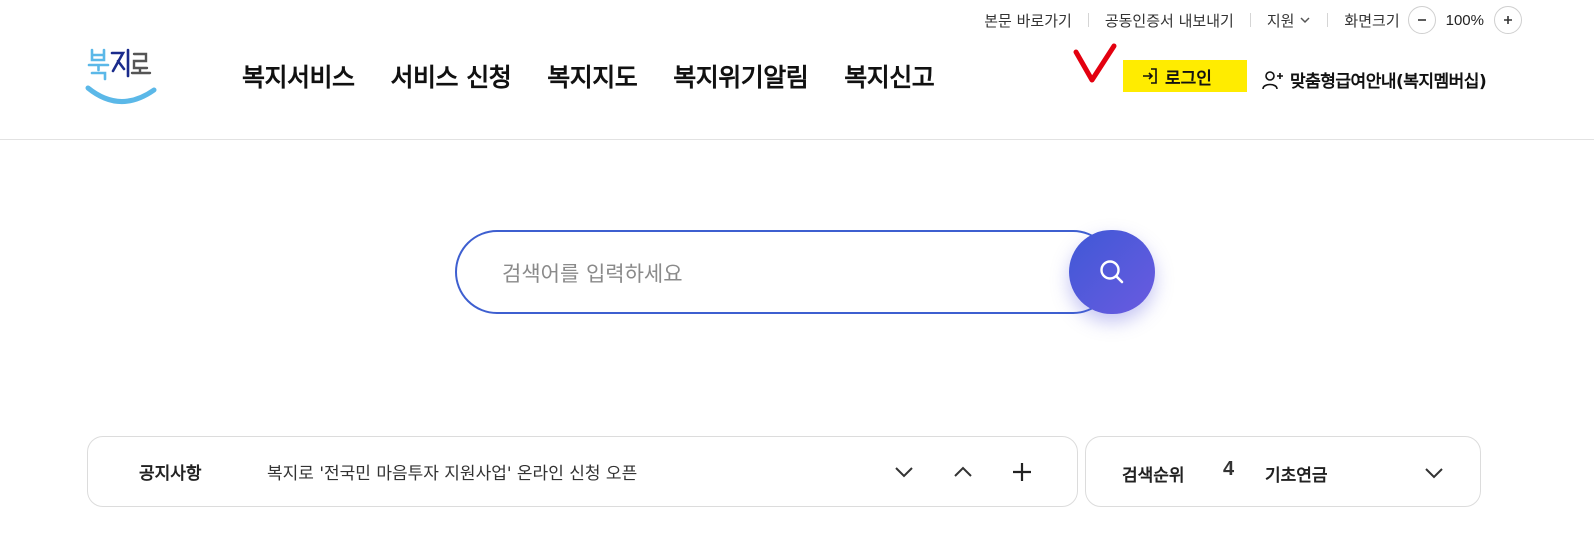  Describe the element at coordinates (592, 76) in the screenshot. I see `nav-welfare-map: 복지지도` at that location.